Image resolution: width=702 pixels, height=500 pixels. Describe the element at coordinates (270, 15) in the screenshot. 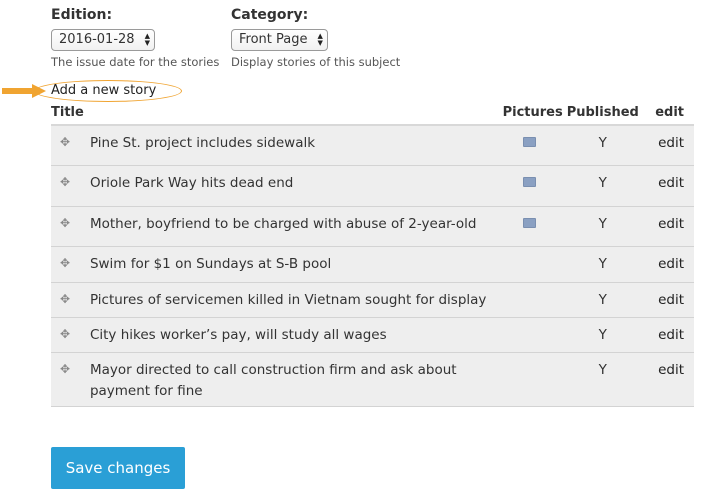

I see `category-label: Category:` at that location.